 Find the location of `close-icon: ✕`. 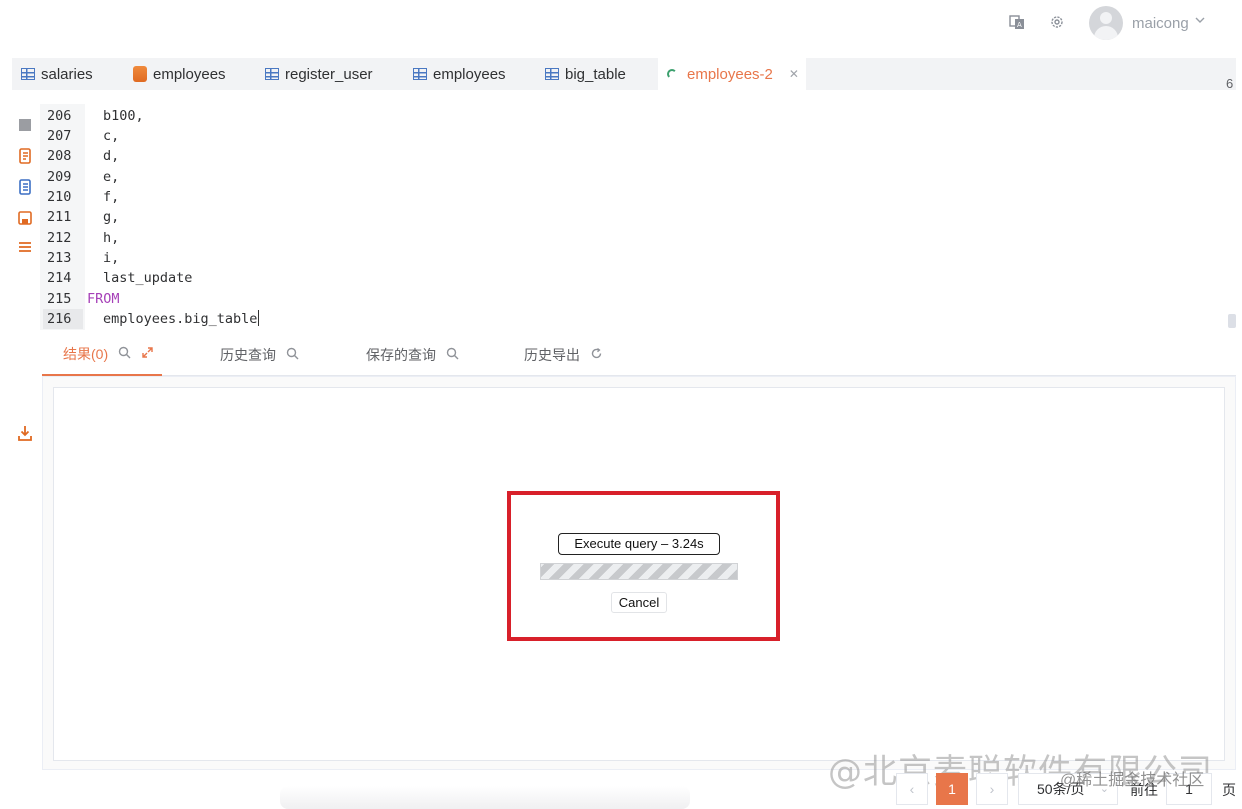

close-icon: ✕ is located at coordinates (794, 74).